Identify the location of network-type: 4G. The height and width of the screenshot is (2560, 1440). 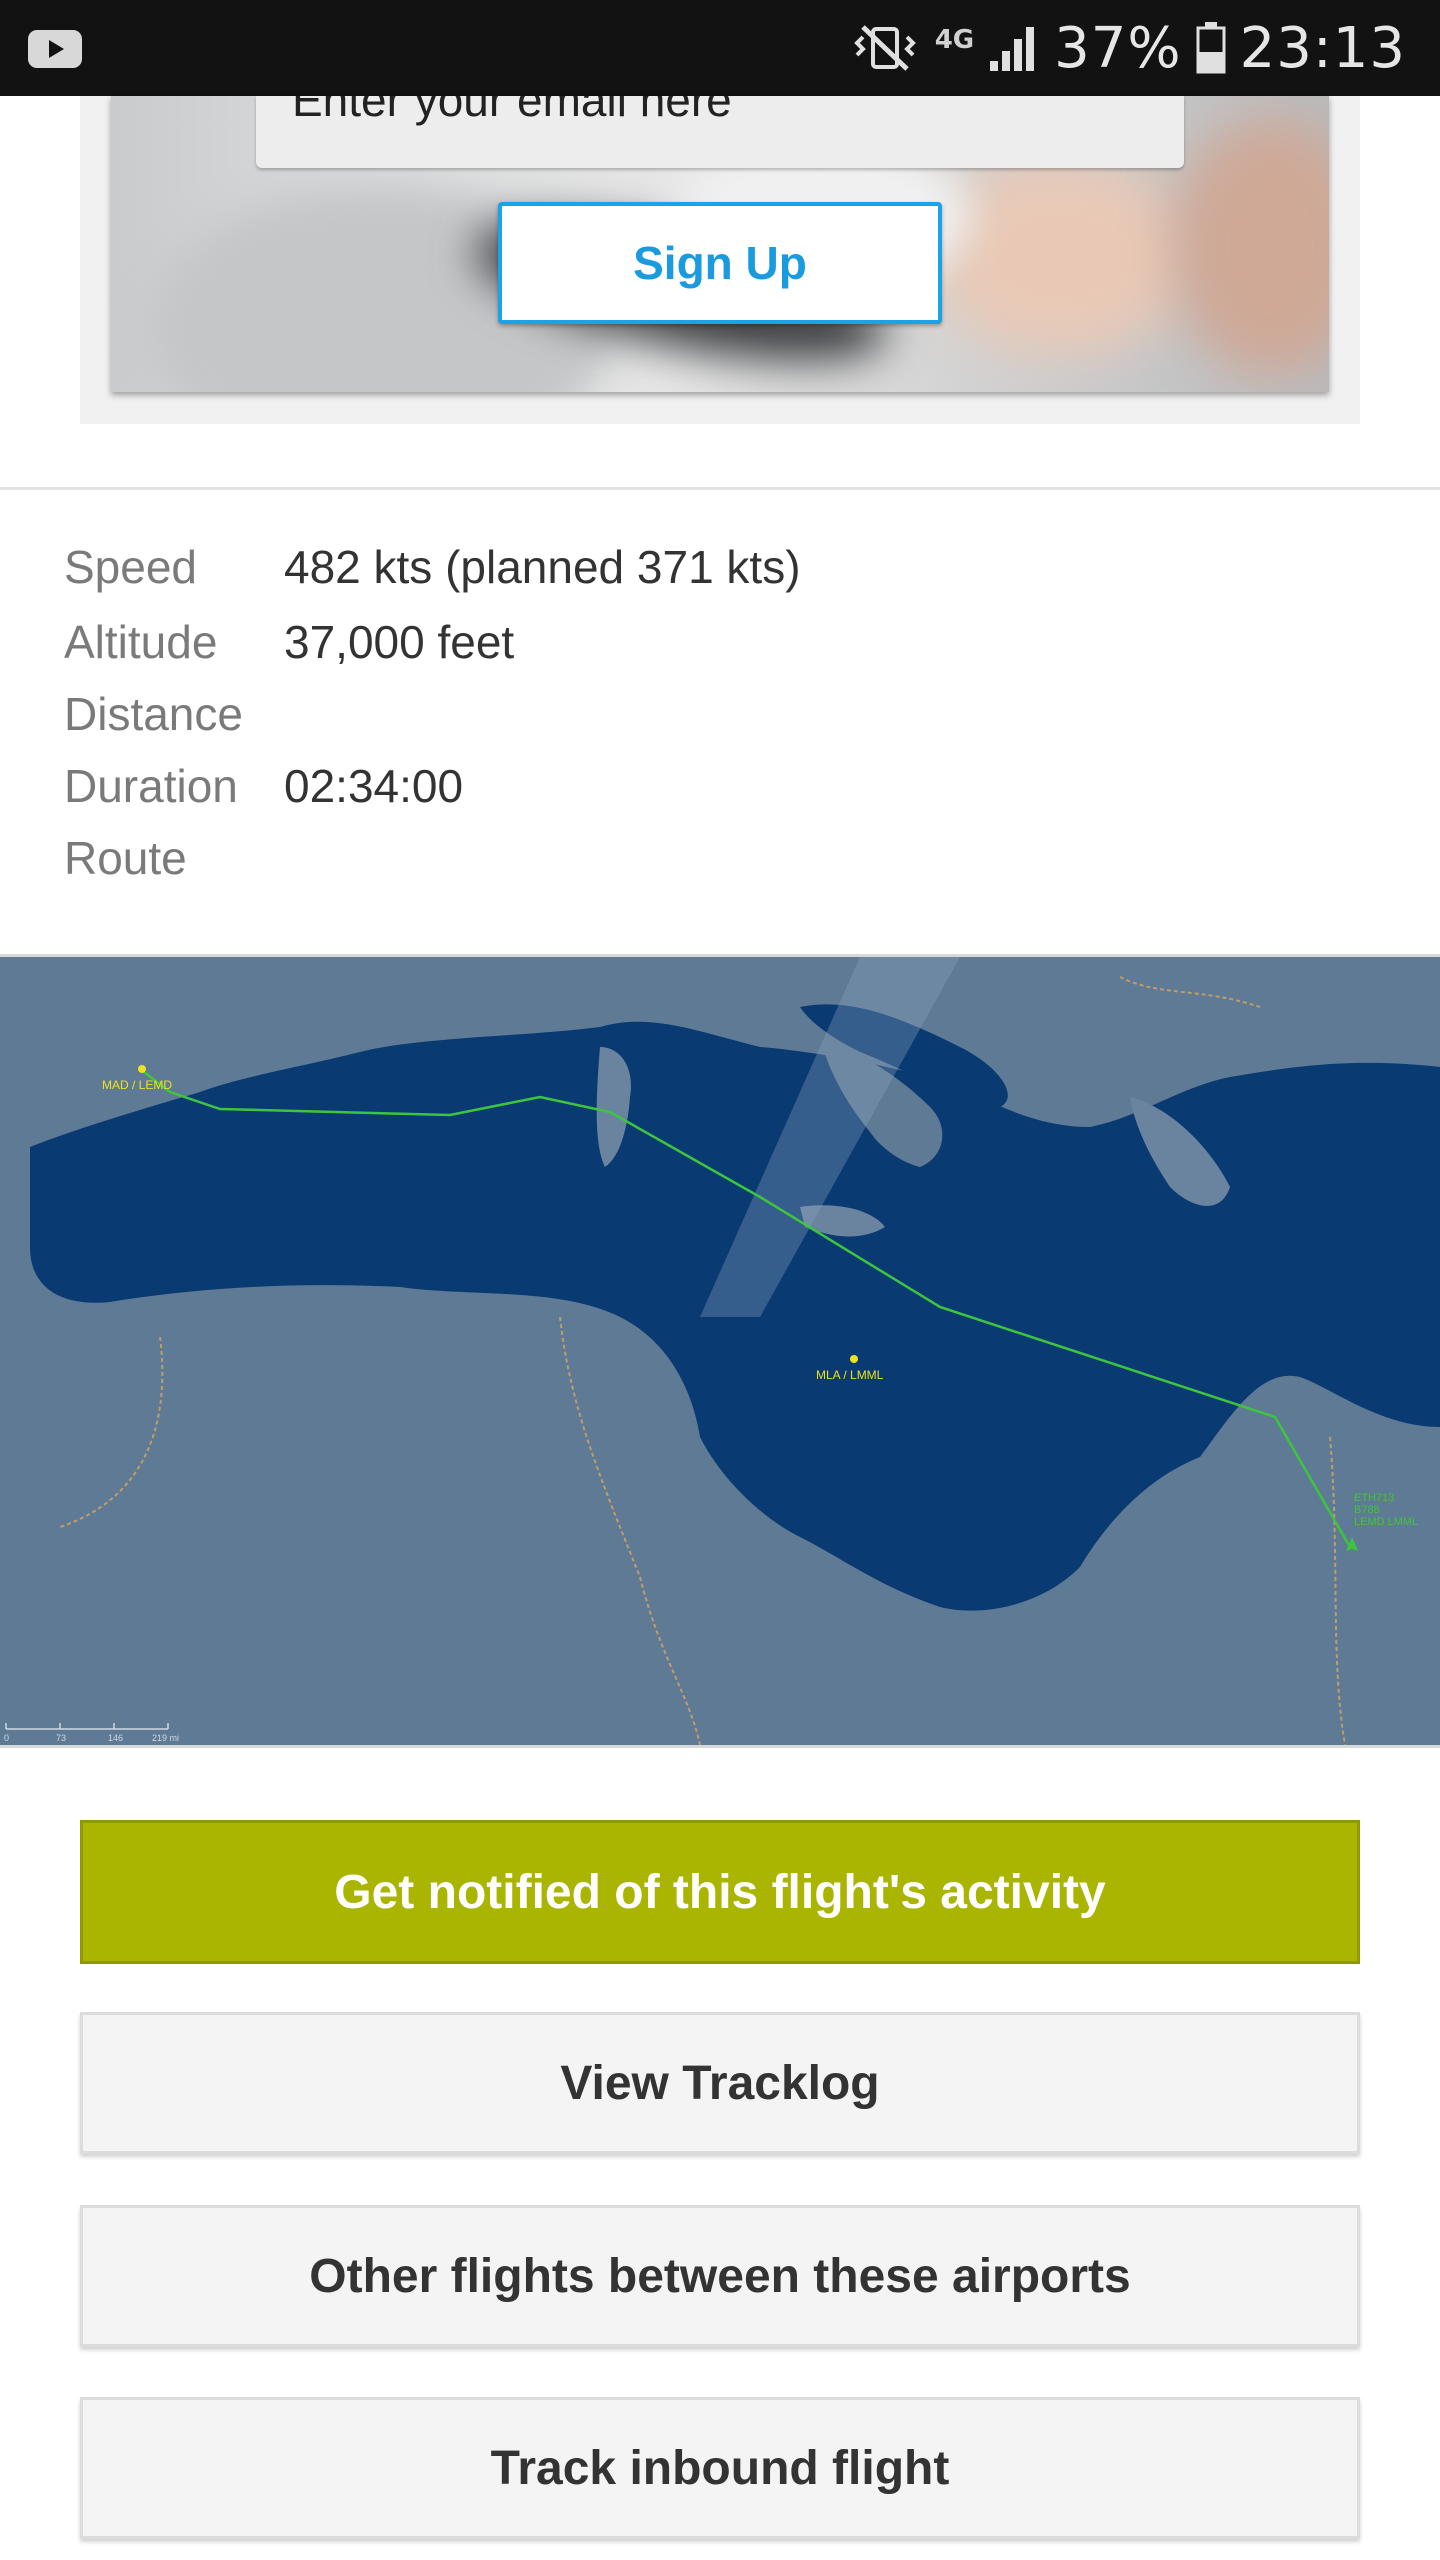
(954, 40).